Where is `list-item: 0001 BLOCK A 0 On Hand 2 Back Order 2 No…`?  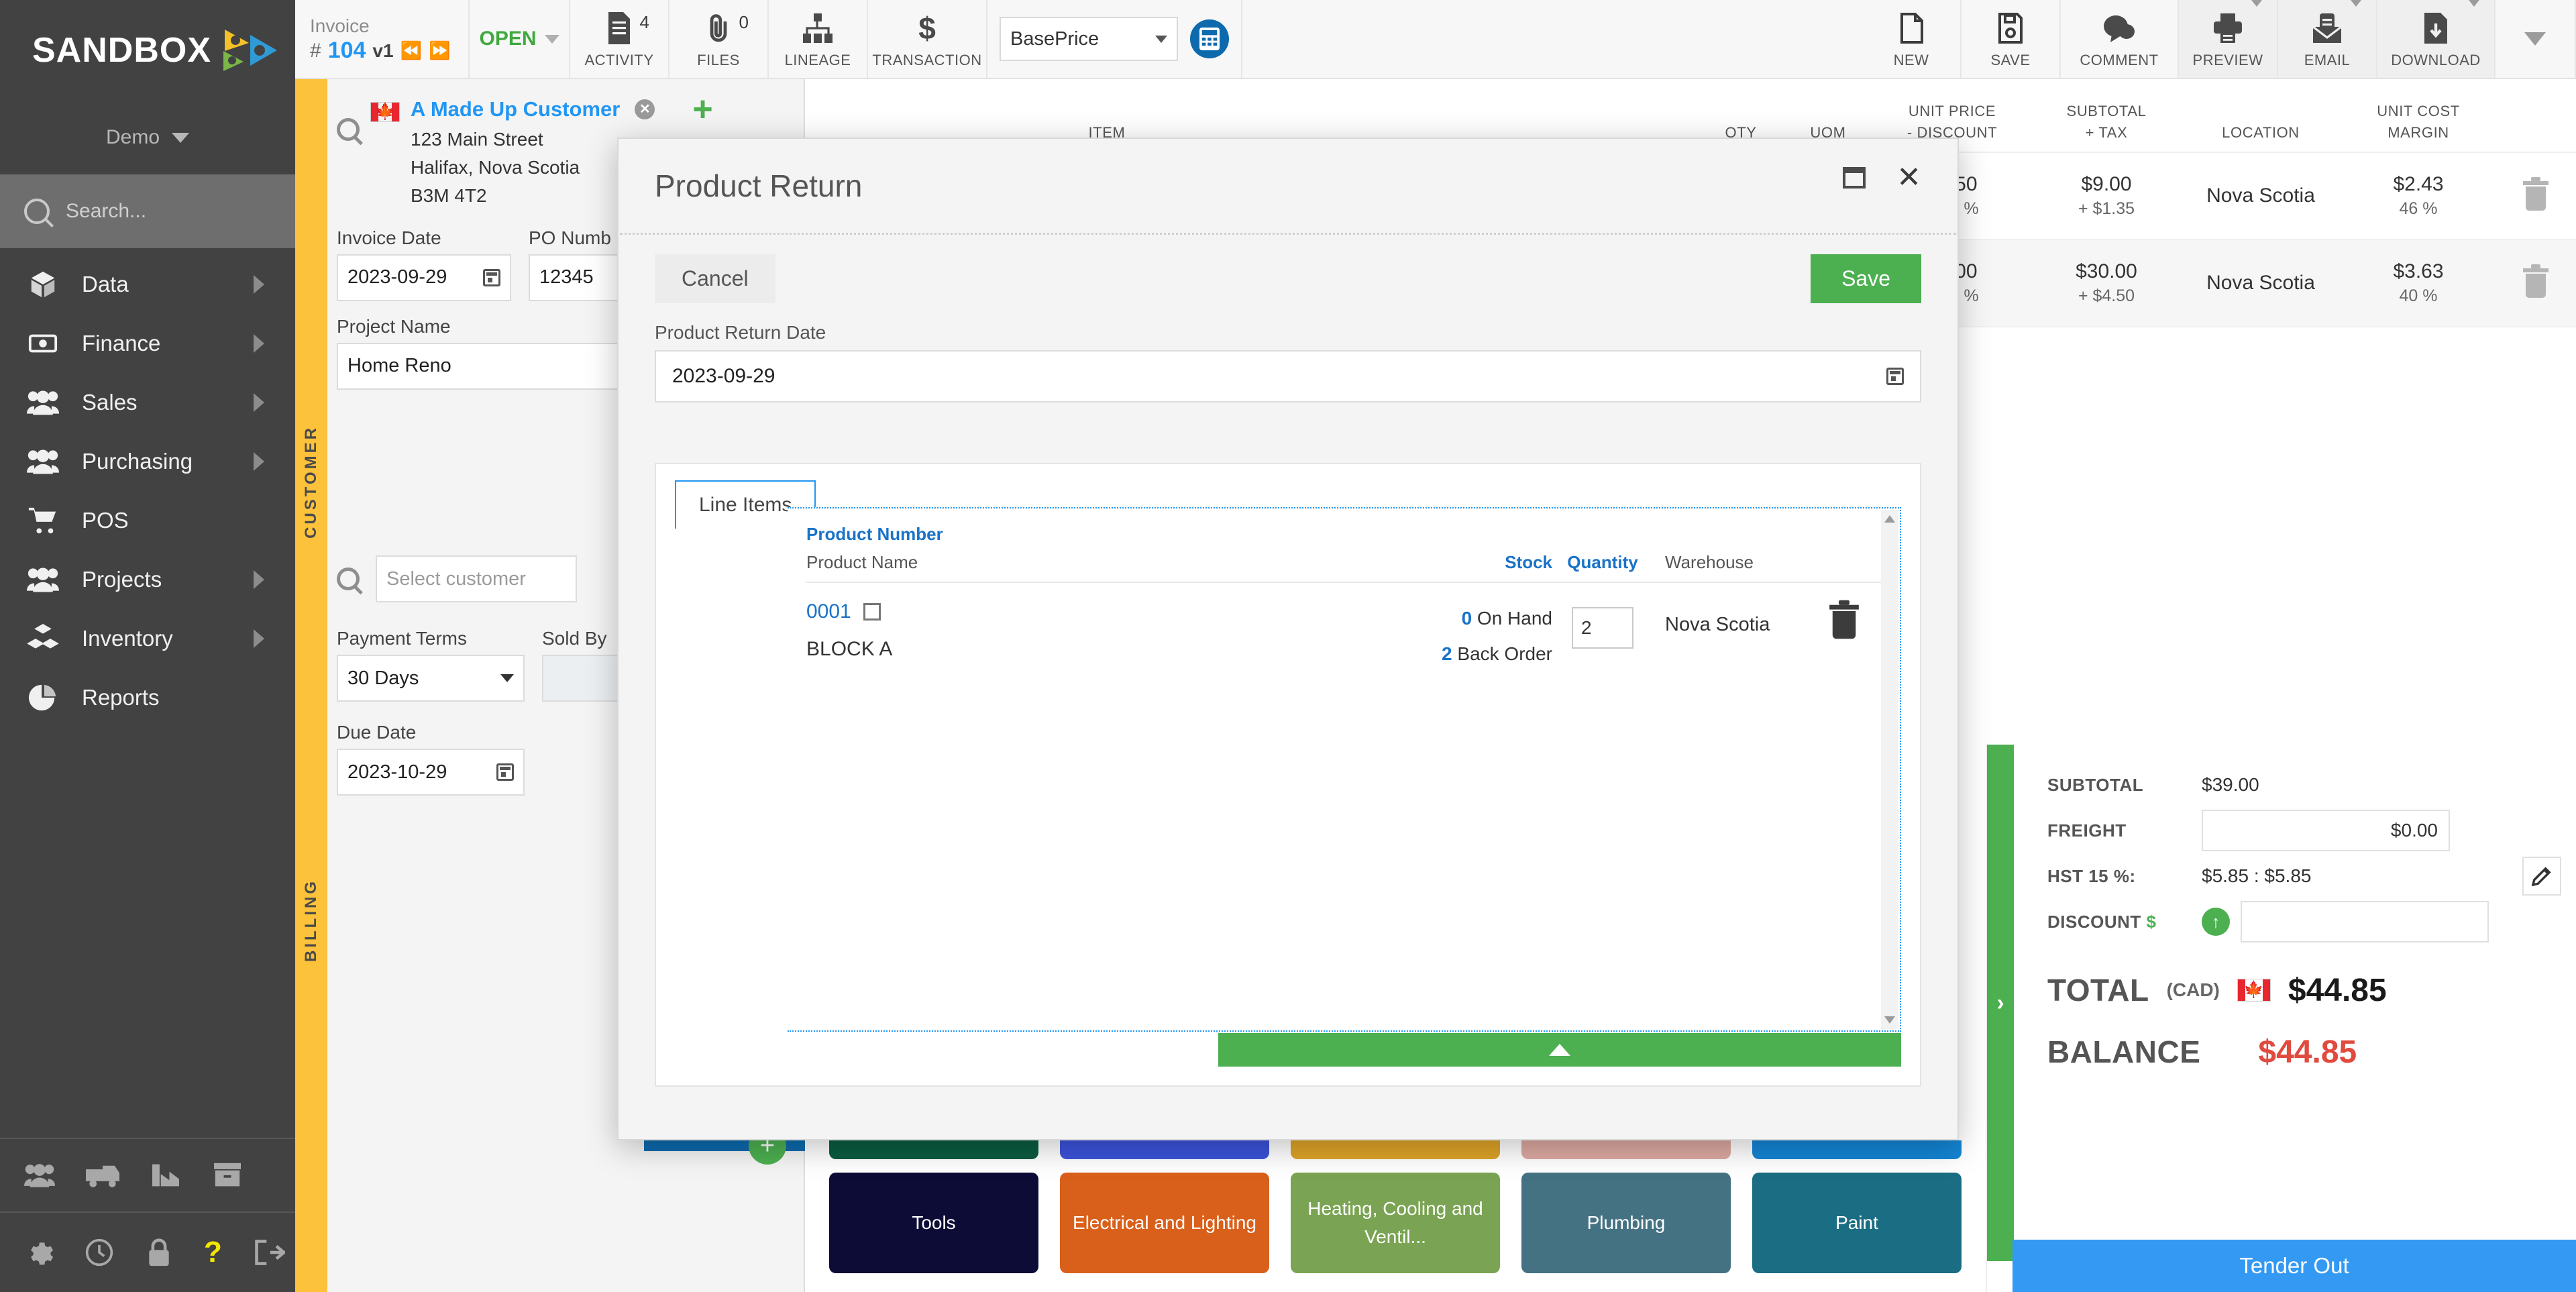 list-item: 0001 BLOCK A 0 On Hand 2 Back Order 2 No… is located at coordinates (1344, 627).